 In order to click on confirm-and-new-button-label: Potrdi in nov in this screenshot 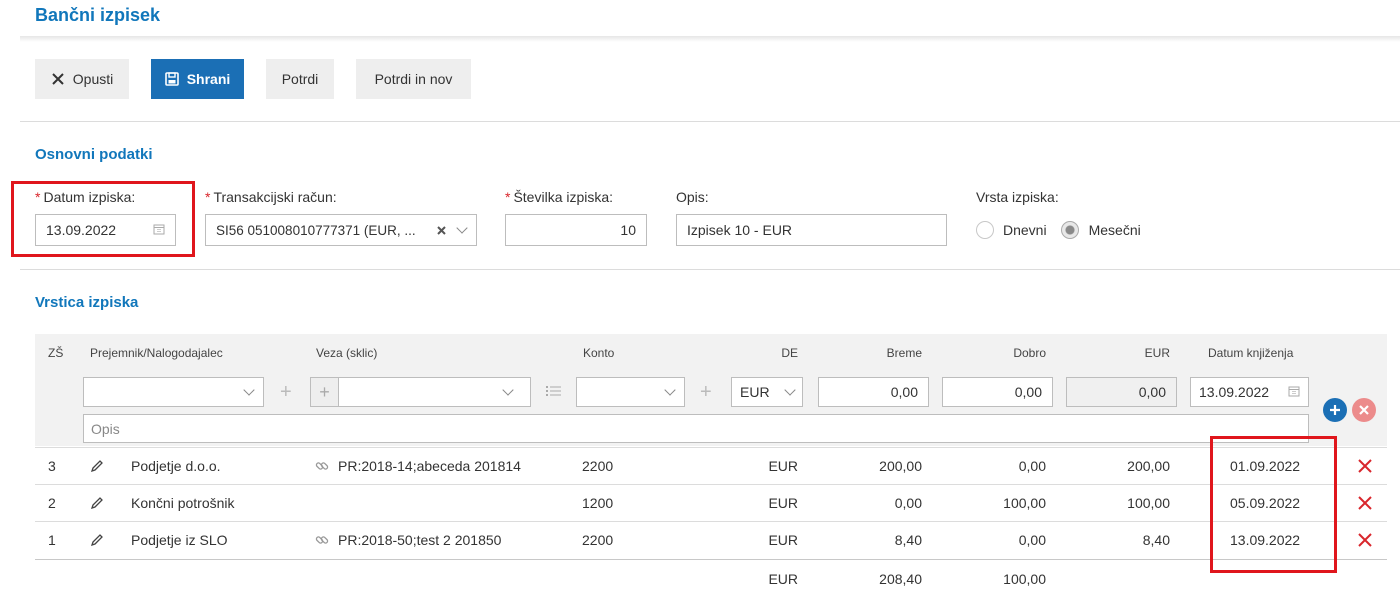, I will do `click(413, 79)`.